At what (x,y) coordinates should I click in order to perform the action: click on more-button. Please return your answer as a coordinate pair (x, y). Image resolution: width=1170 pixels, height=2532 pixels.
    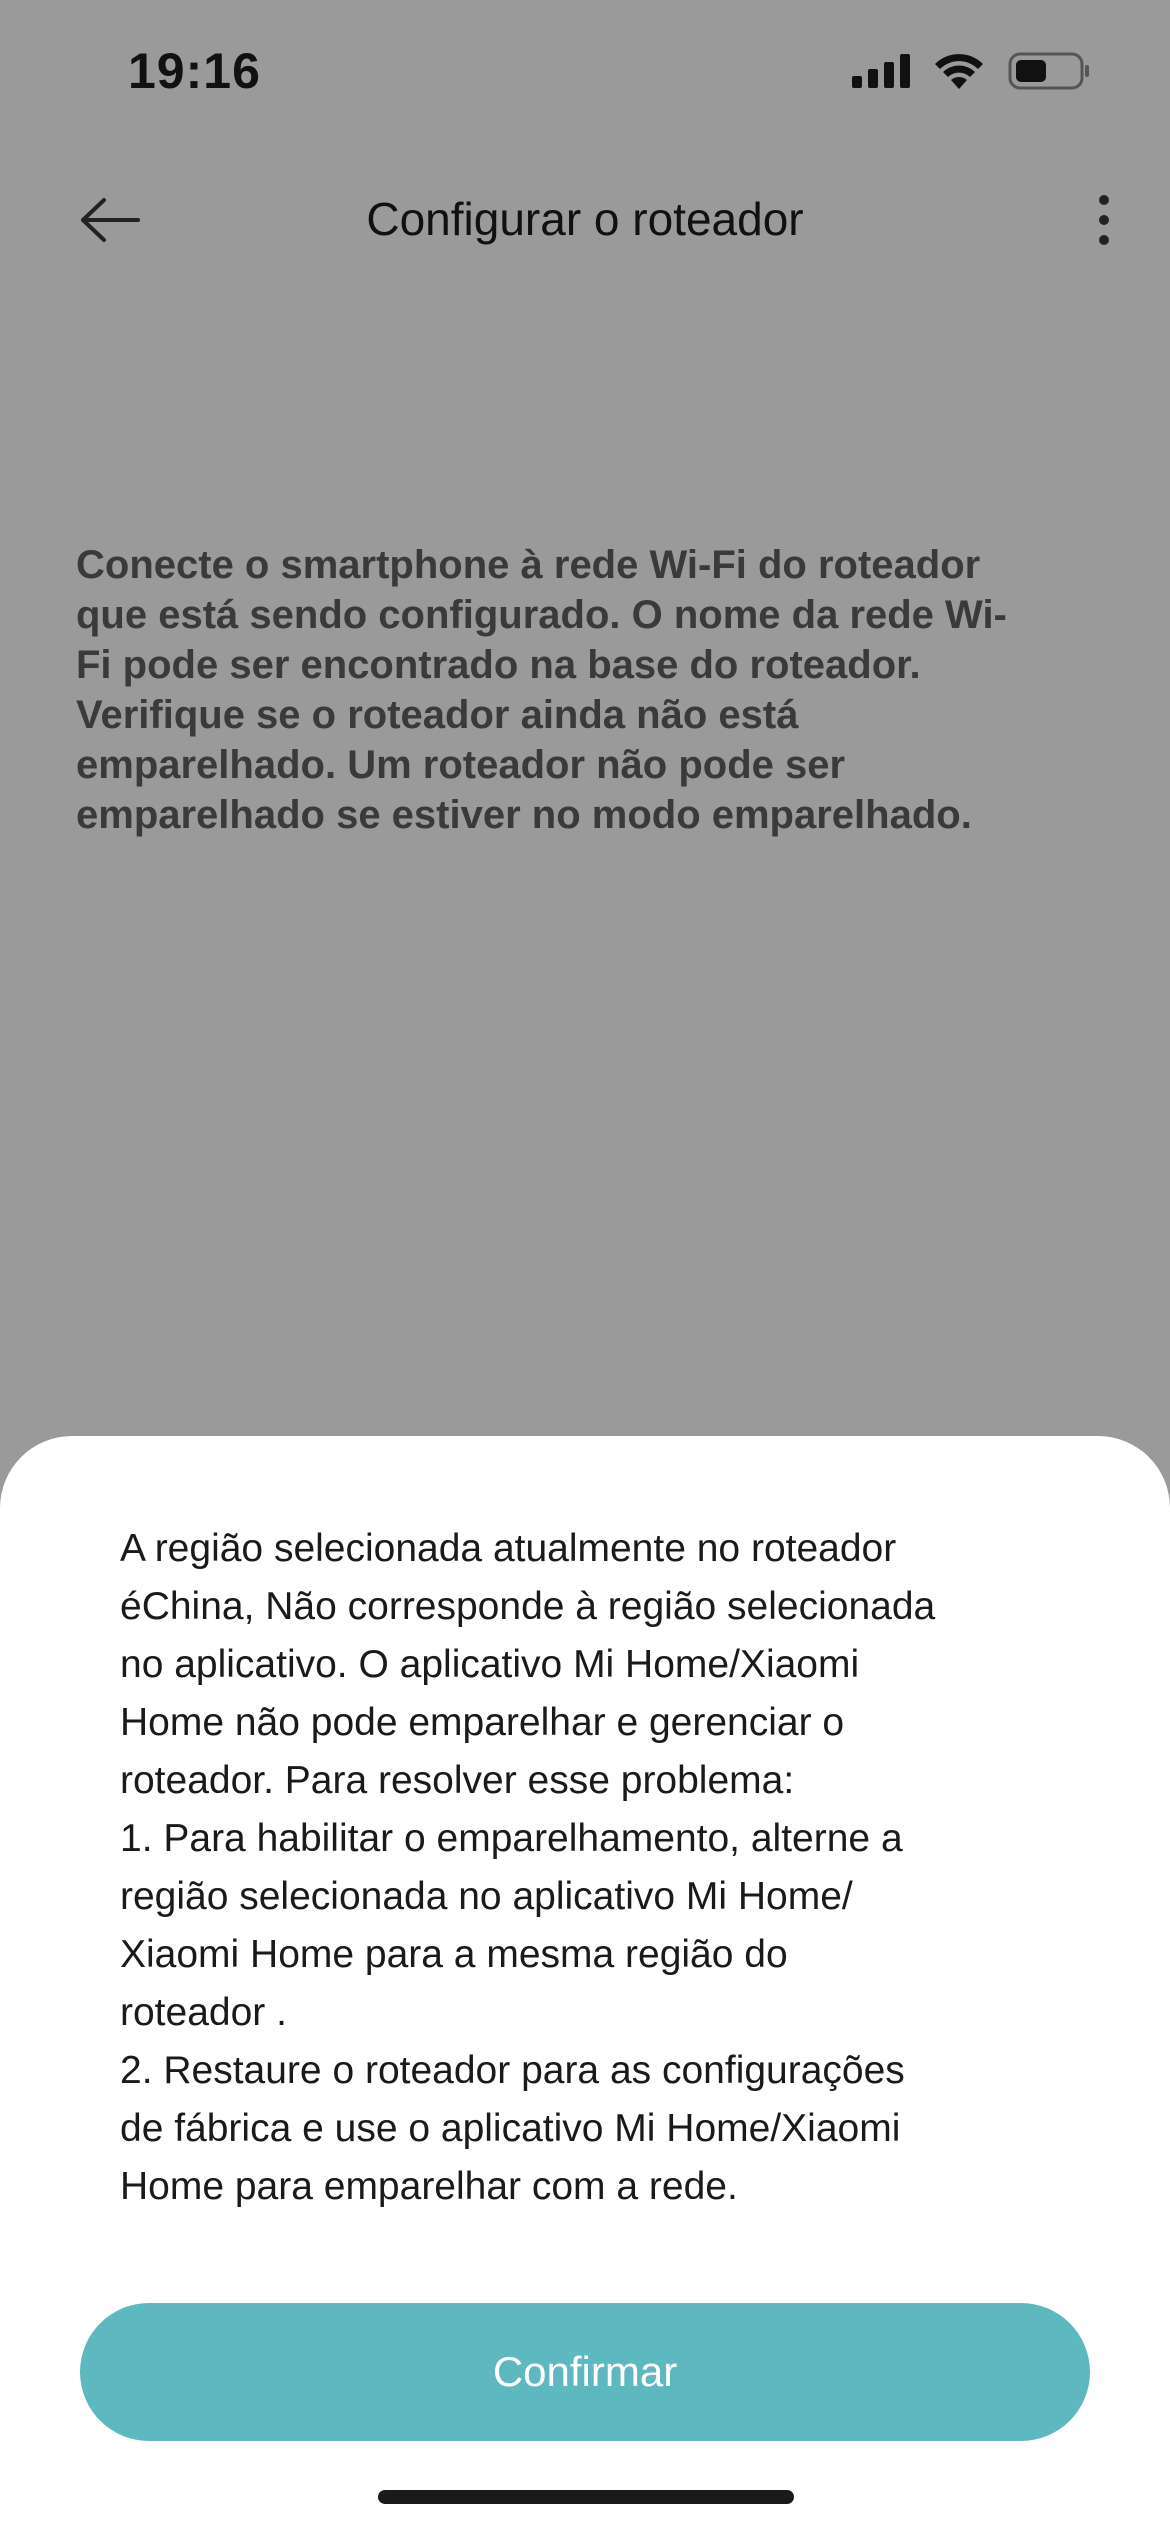
    Looking at the image, I should click on (1104, 220).